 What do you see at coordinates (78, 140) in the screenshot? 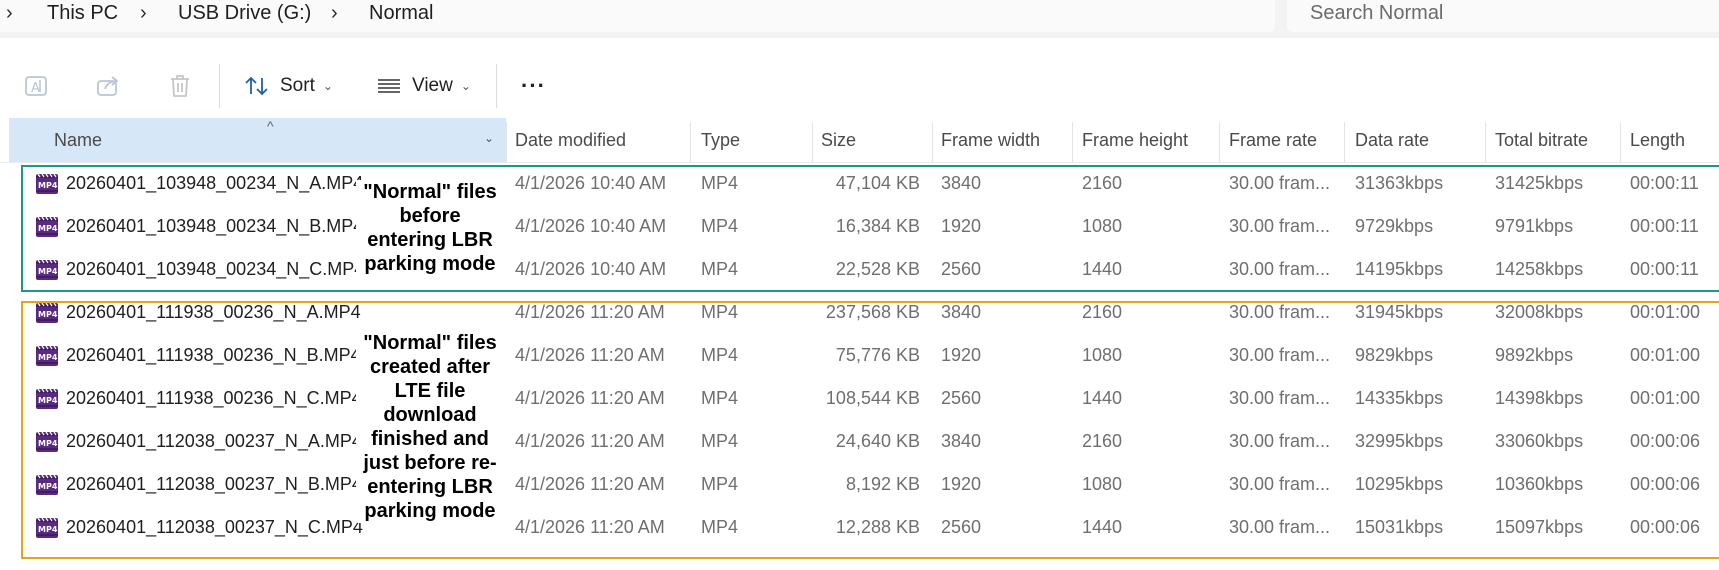
I see `column-header-name: Name` at bounding box center [78, 140].